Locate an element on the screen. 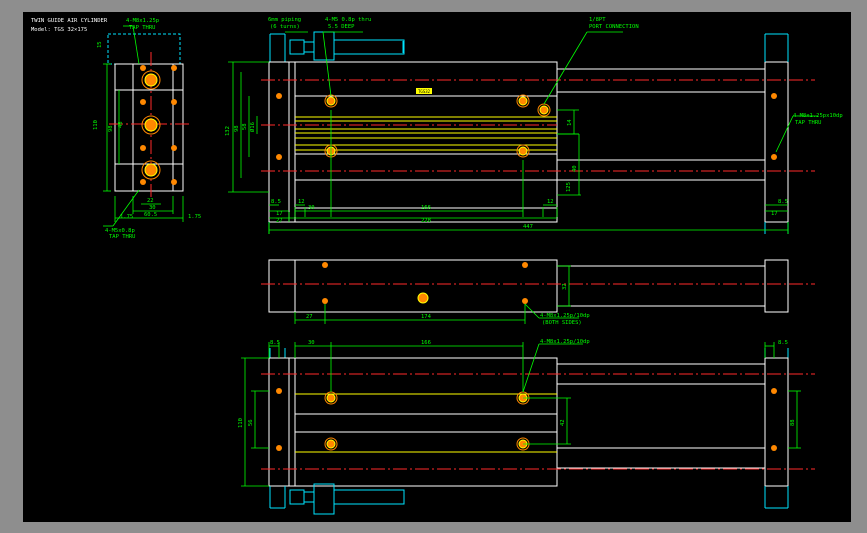 The image size is (867, 533). title-line-1: TWIN GUIDE AIR CYLINDER is located at coordinates (69, 21).